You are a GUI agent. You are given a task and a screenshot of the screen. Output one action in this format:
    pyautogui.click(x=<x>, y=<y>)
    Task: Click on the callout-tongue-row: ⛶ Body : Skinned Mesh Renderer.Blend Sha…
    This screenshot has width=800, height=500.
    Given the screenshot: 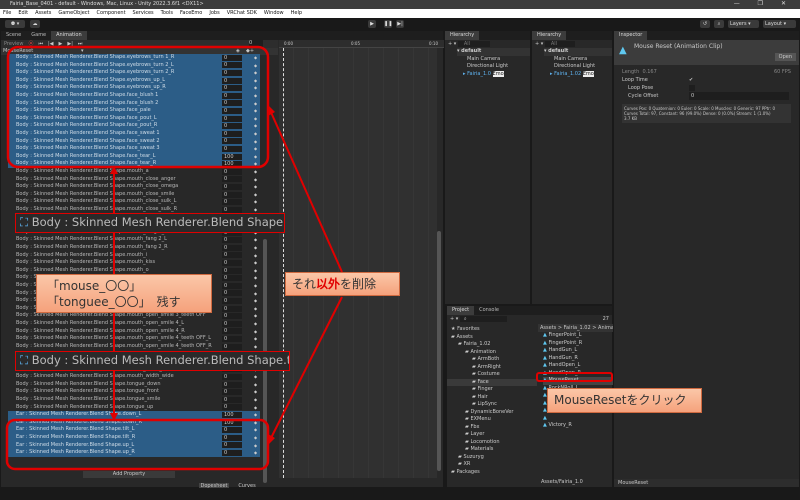 What is the action you would take?
    pyautogui.click(x=152, y=361)
    